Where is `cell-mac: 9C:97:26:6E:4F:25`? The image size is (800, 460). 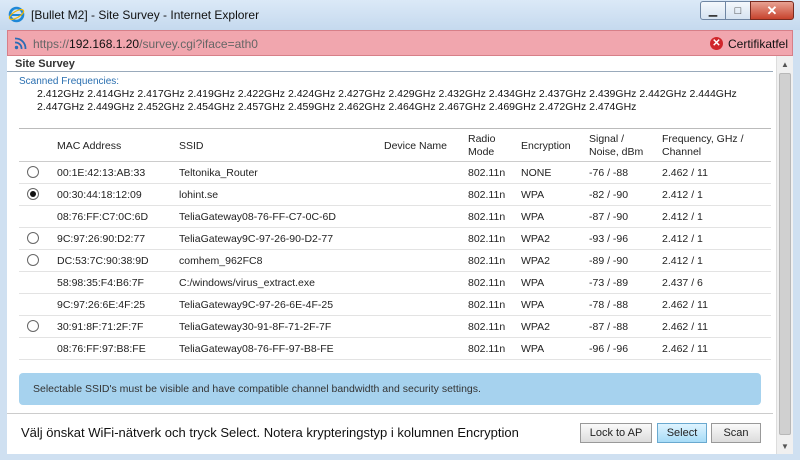 cell-mac: 9C:97:26:6E:4F:25 is located at coordinates (101, 305).